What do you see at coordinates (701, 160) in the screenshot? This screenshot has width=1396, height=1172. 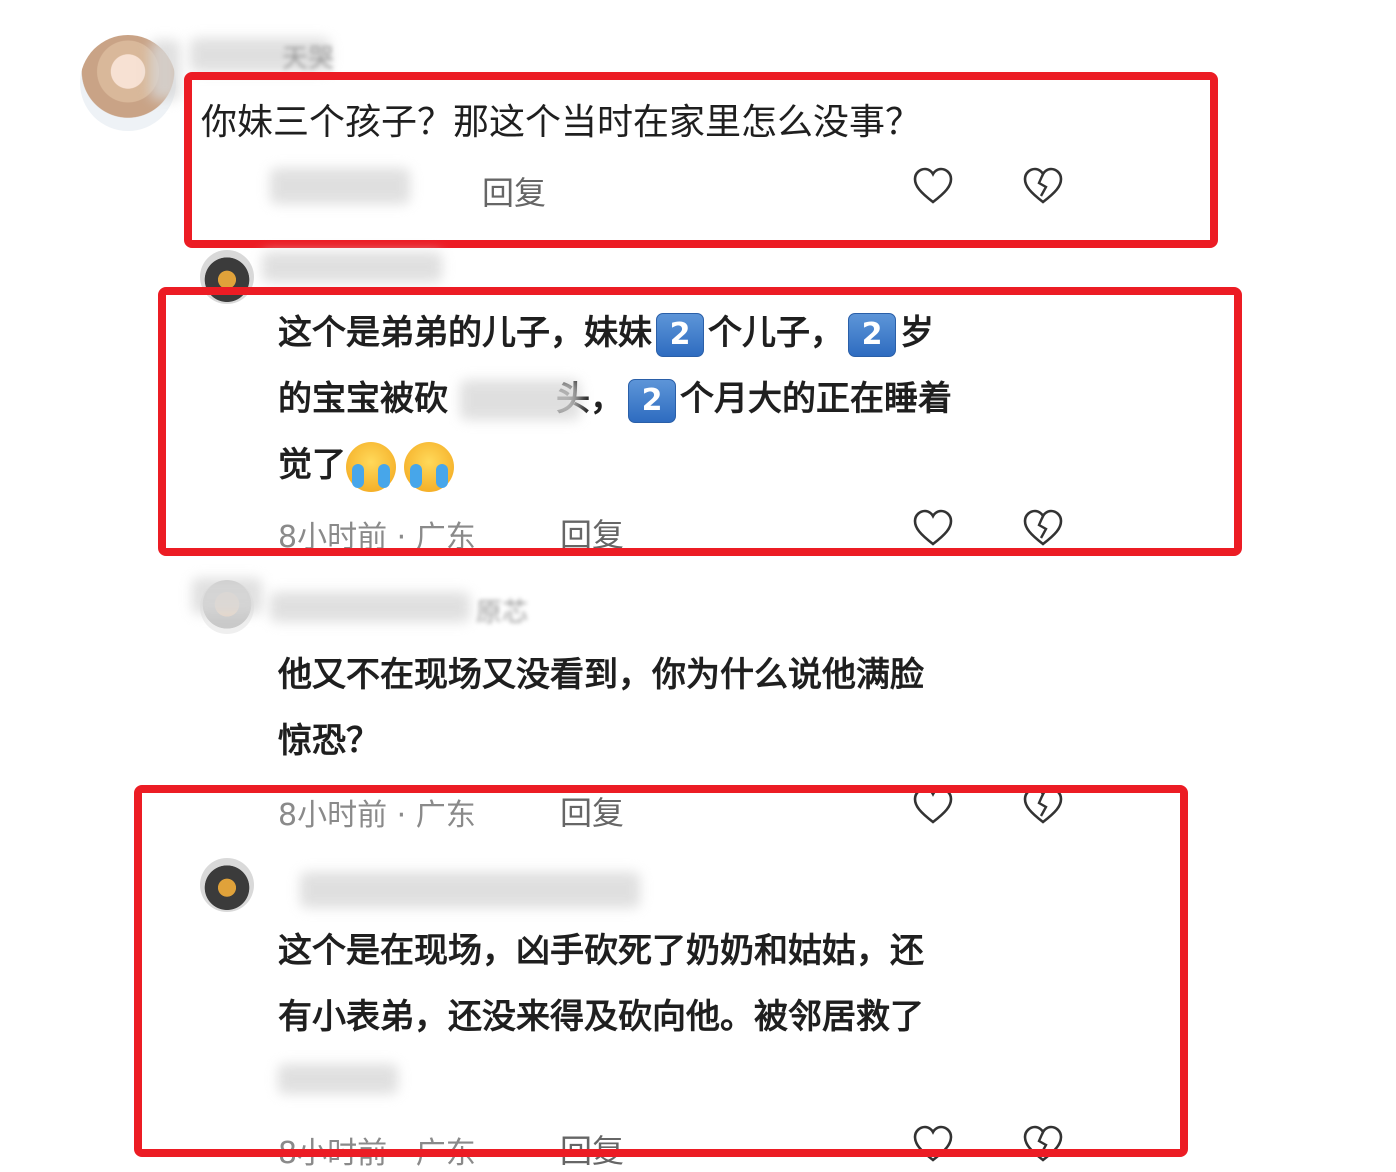 I see `highlight-box` at bounding box center [701, 160].